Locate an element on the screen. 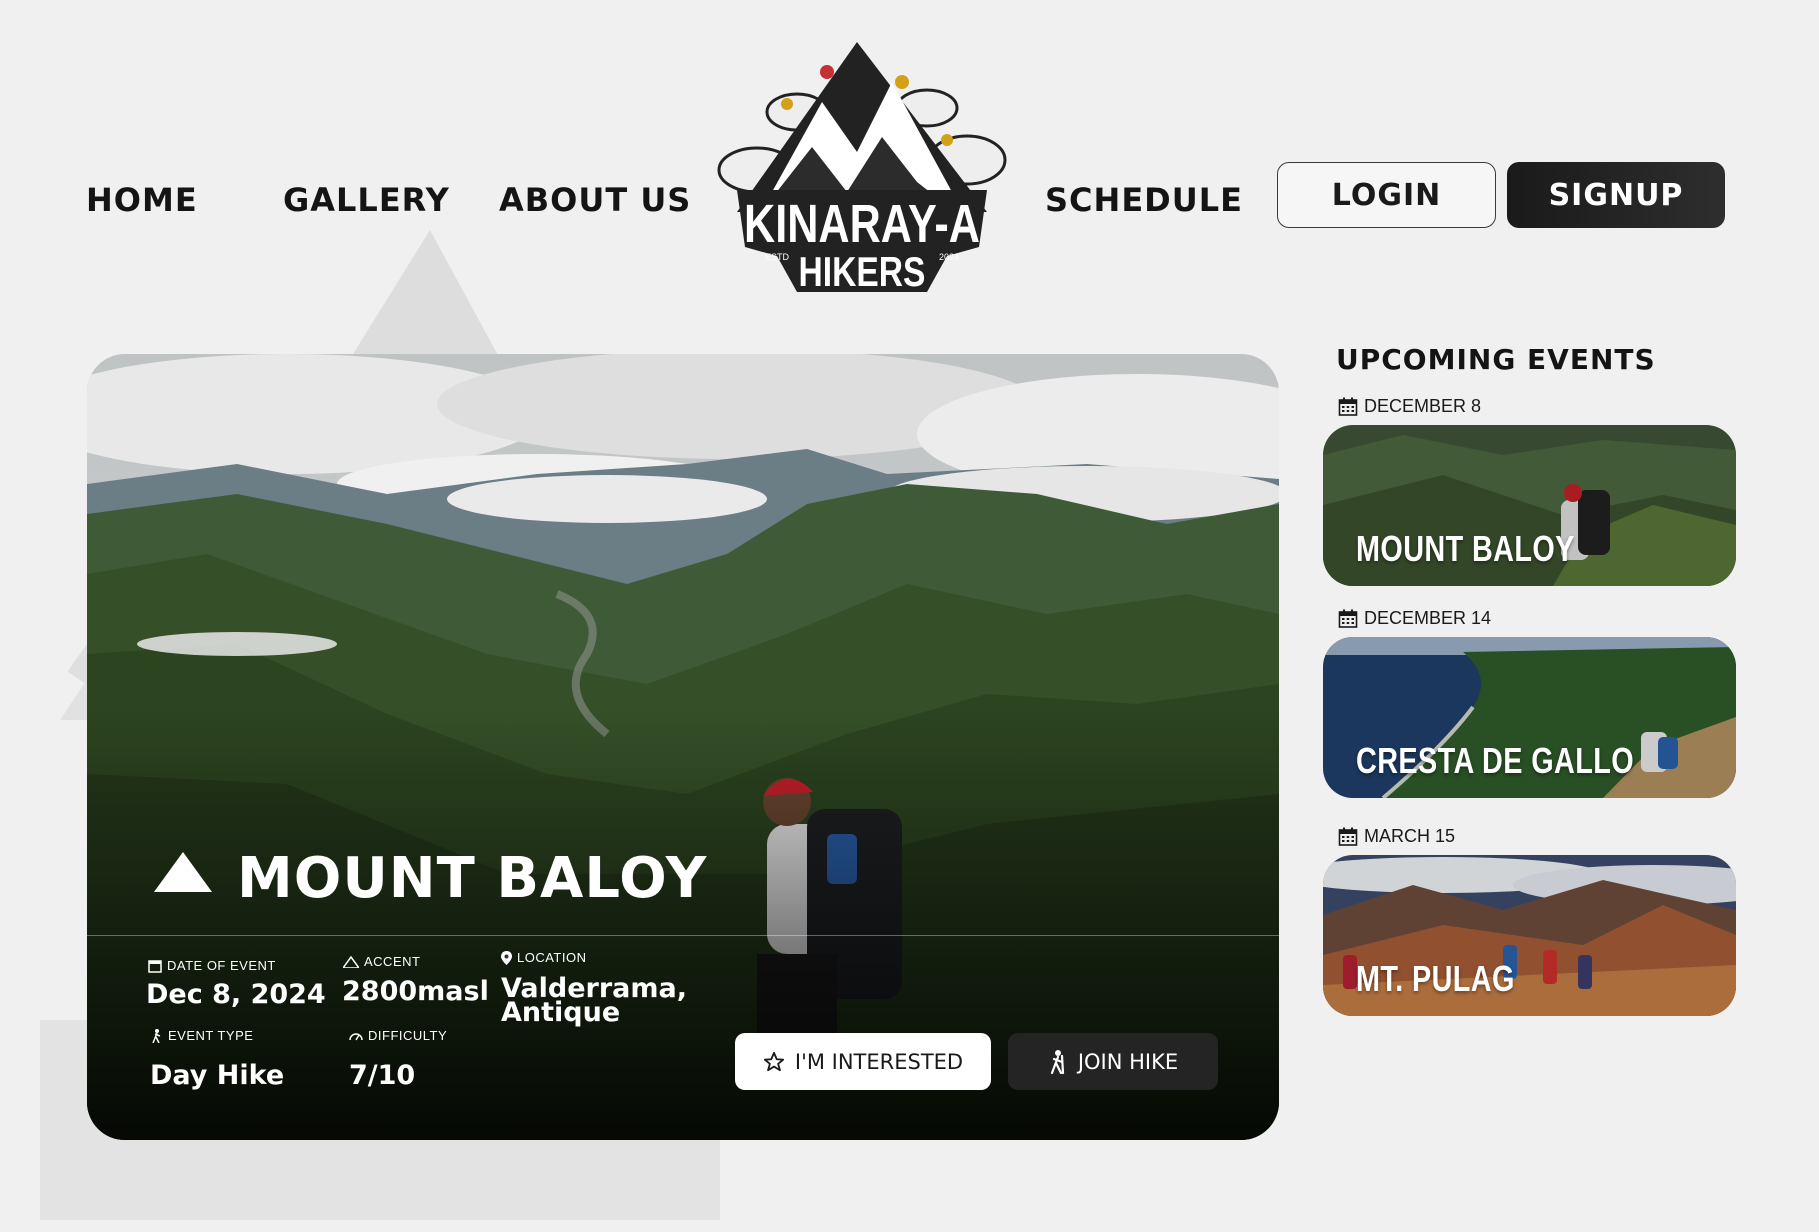 The width and height of the screenshot is (1819, 1232). hero-divider is located at coordinates (683, 935).